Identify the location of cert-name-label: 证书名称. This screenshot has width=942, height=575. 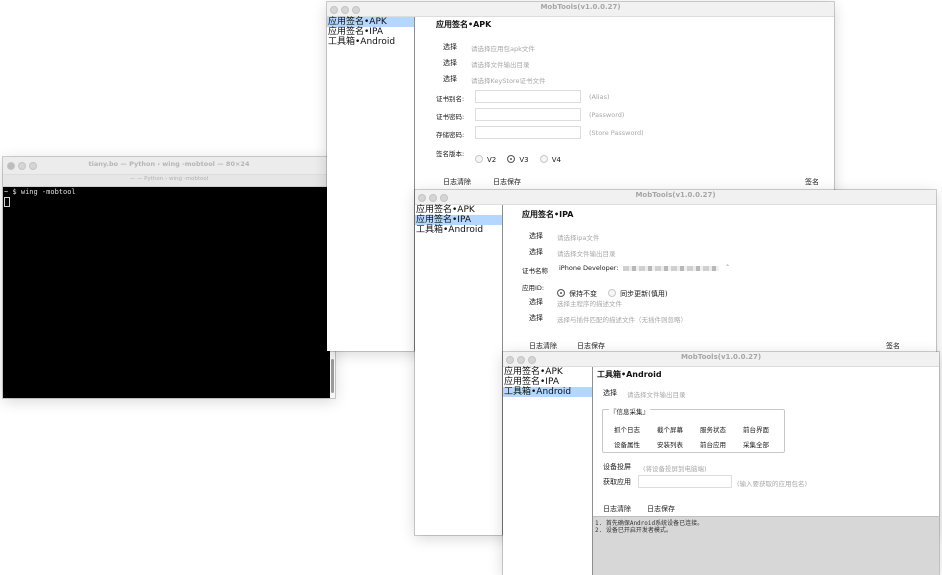
(535, 271).